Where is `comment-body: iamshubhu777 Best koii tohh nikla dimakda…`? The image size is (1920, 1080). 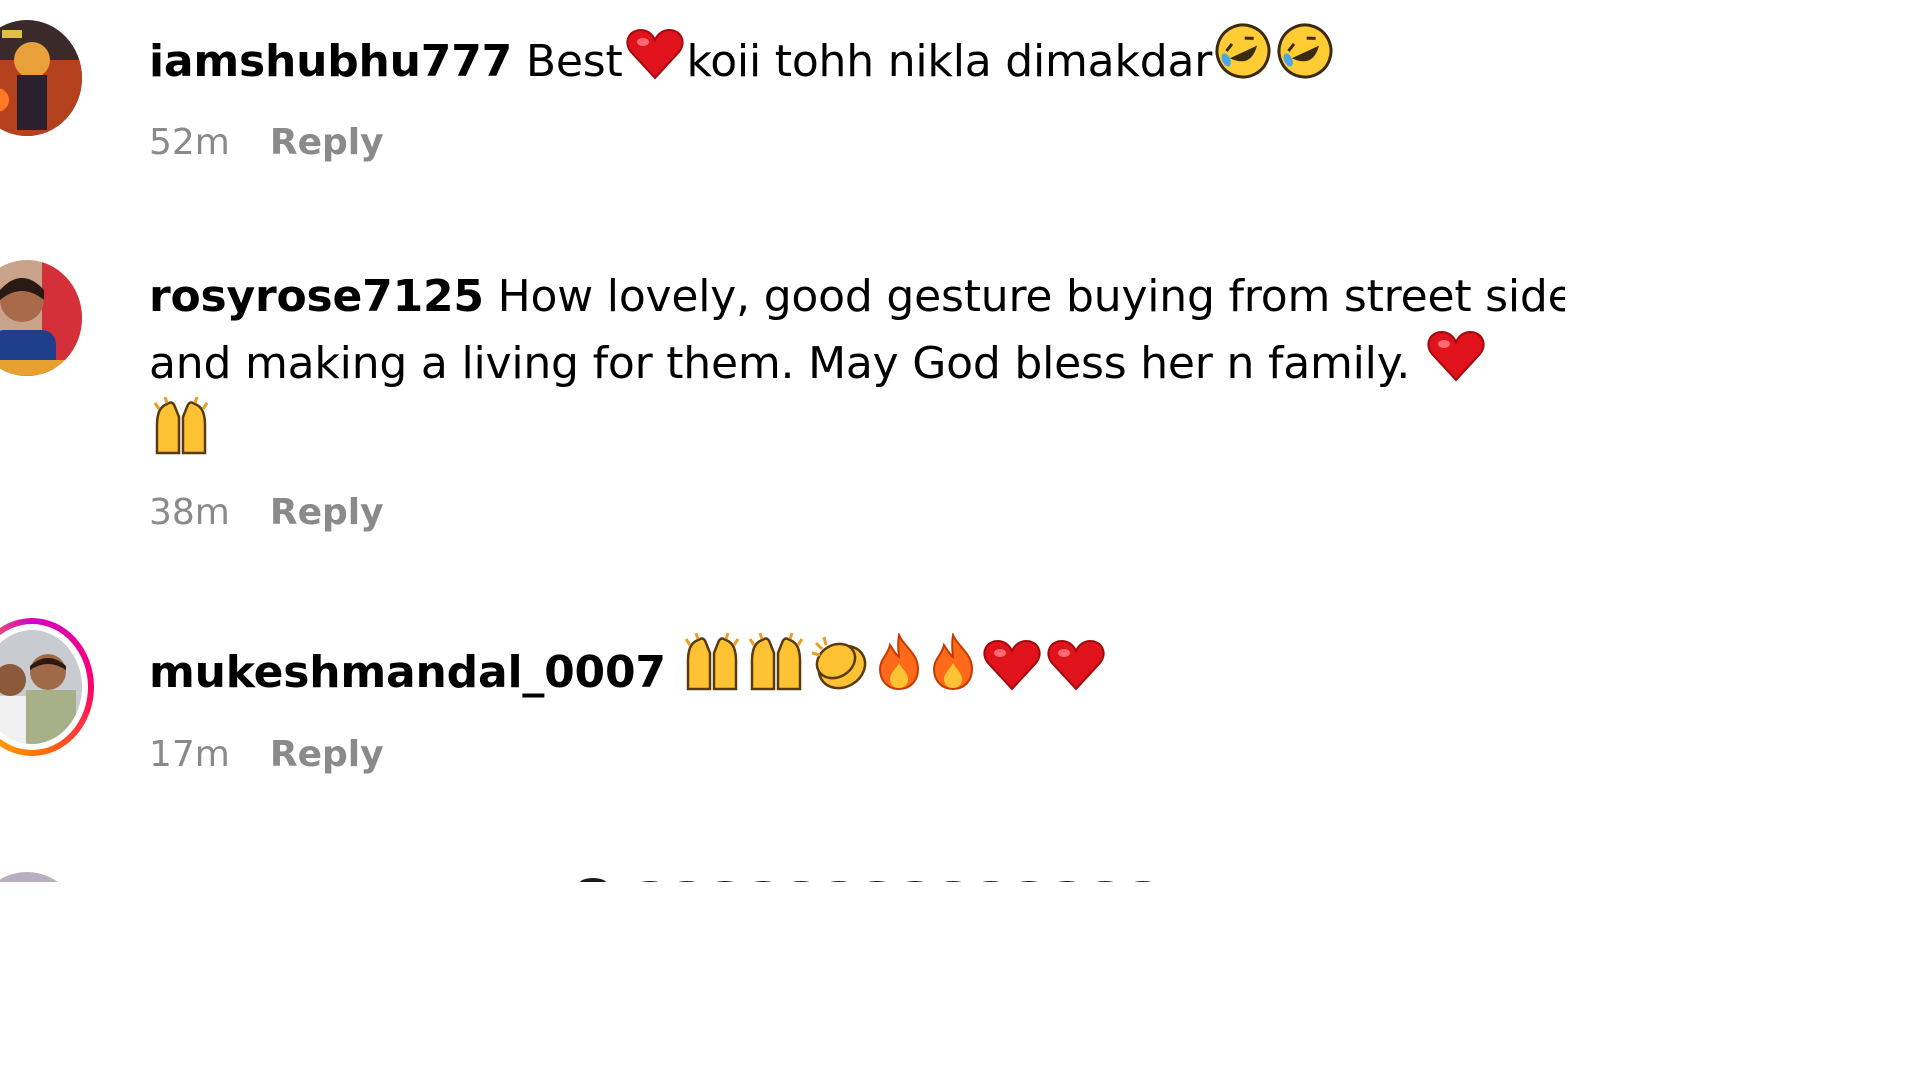
comment-body: iamshubhu777 Best koii tohh nikla dimakda… is located at coordinates (857, 58).